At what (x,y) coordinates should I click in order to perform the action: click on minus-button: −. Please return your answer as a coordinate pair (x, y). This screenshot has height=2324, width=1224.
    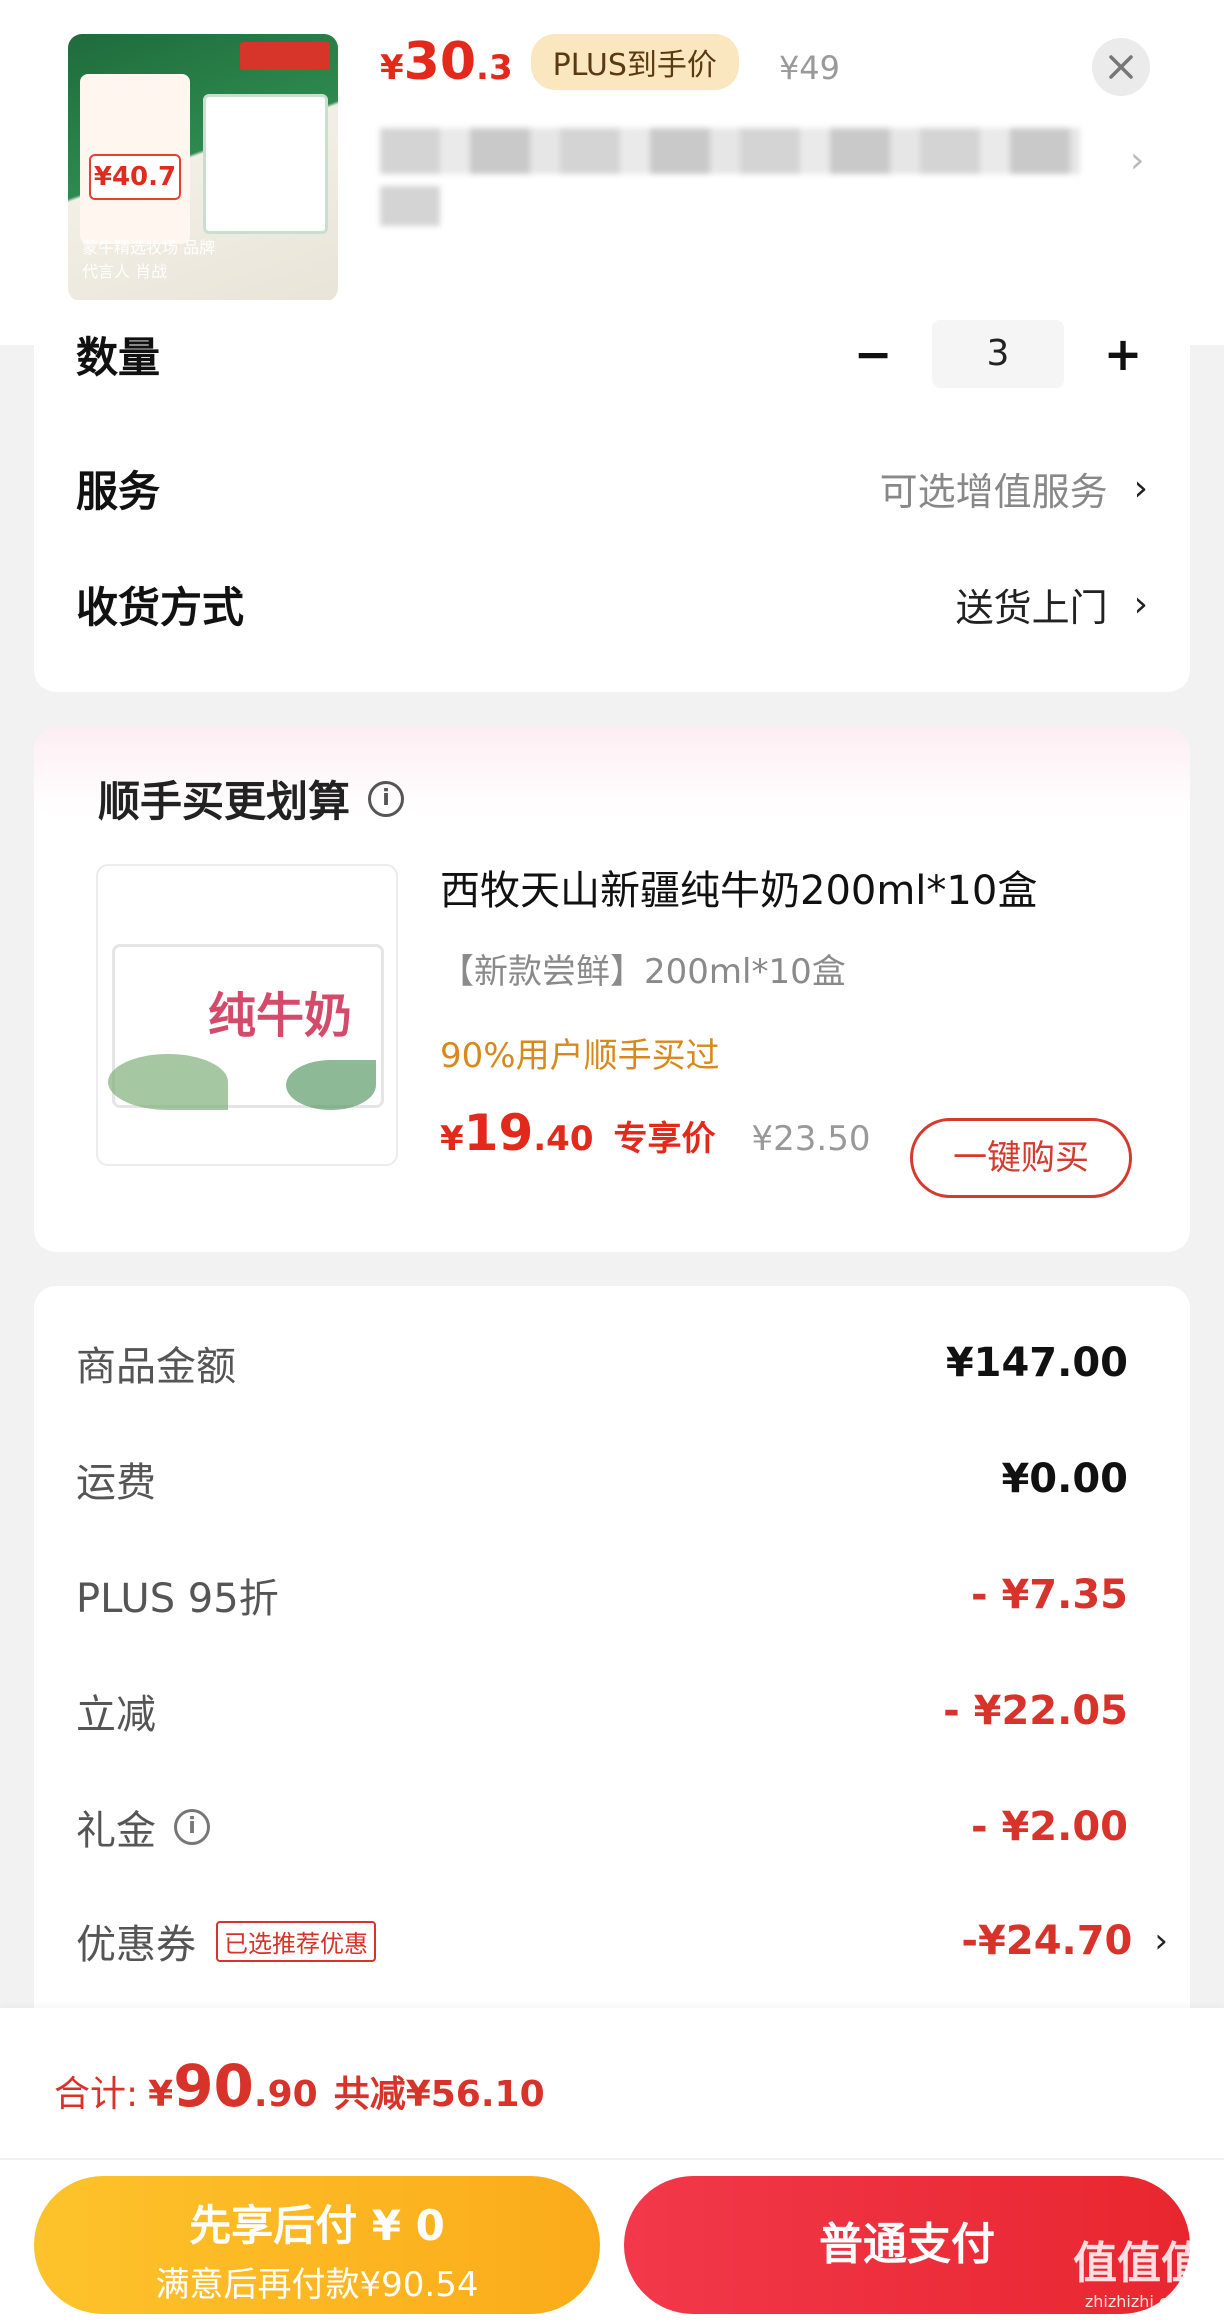
    Looking at the image, I should click on (873, 354).